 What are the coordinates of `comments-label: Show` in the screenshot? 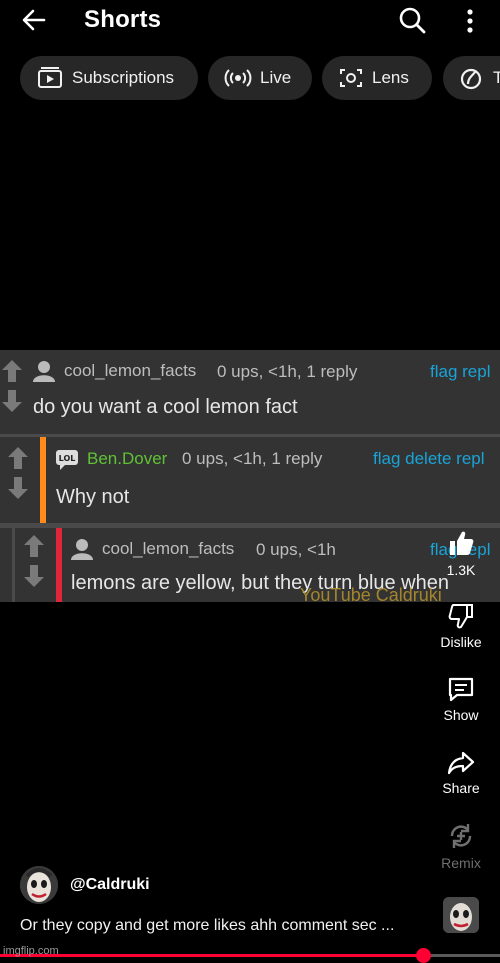 It's located at (461, 715).